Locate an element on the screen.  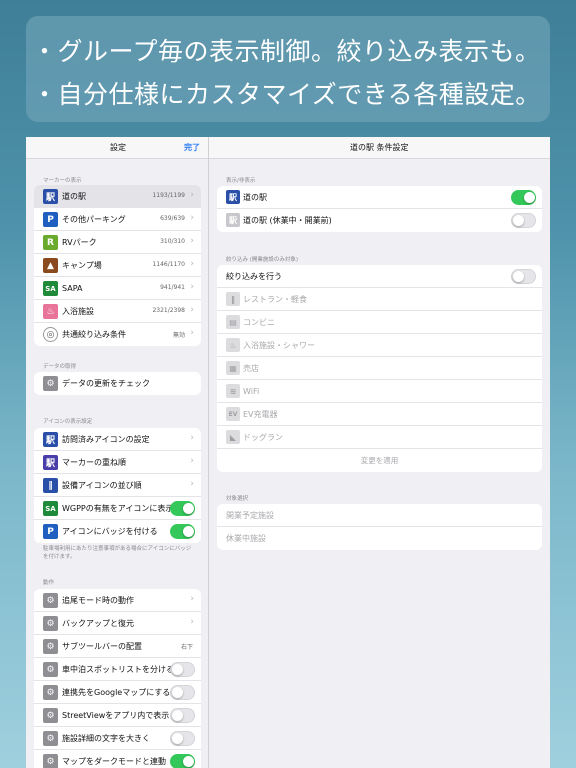
navigation-bar: 設定 完了 道の駅 条件設定 is located at coordinates (288, 148).